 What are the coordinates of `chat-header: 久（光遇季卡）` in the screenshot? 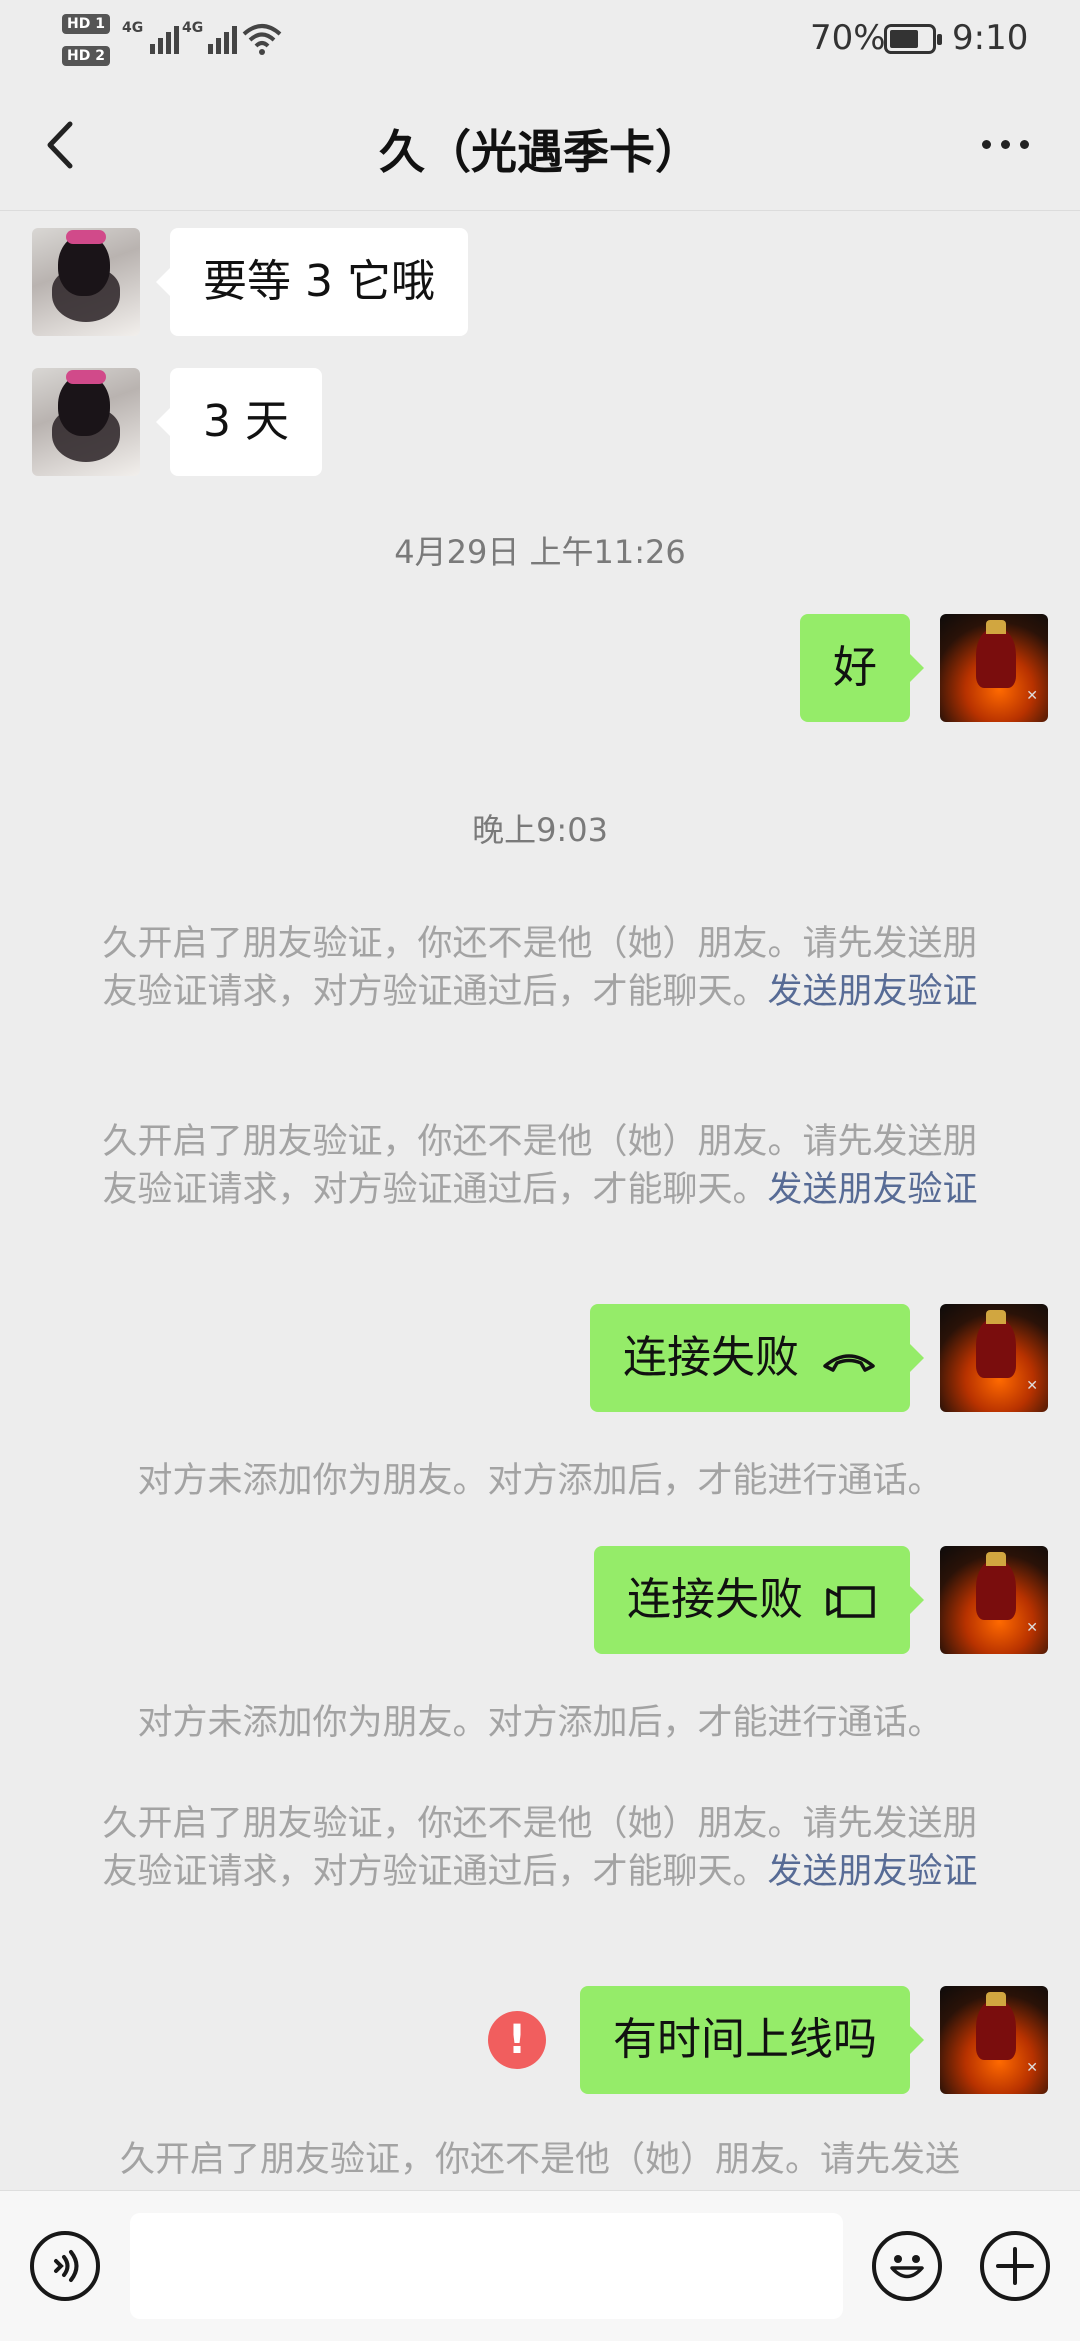 It's located at (540, 145).